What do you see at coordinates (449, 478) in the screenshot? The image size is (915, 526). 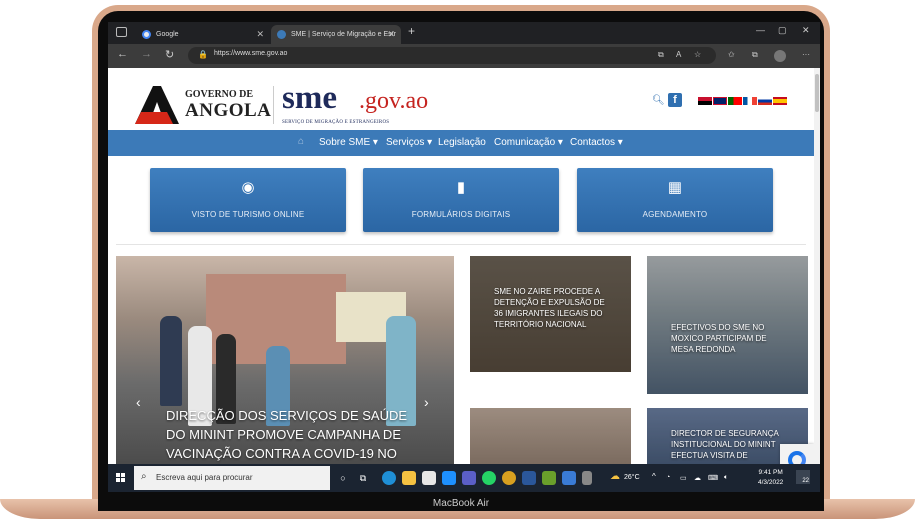 I see `mail-icon` at bounding box center [449, 478].